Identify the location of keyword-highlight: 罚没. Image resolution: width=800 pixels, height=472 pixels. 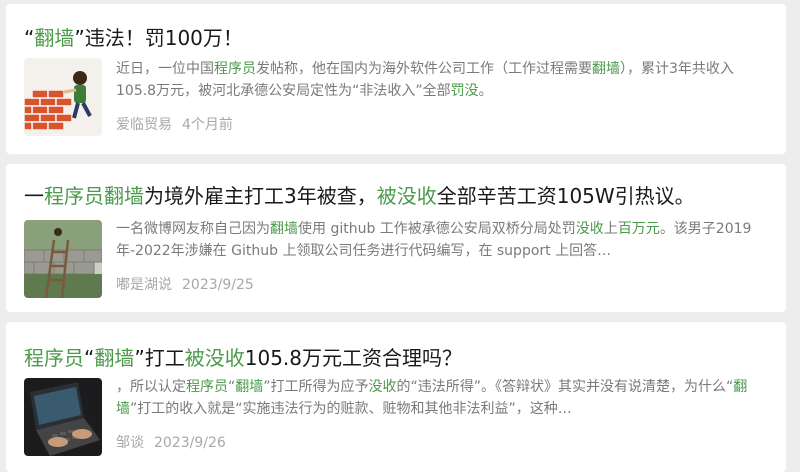
(464, 91).